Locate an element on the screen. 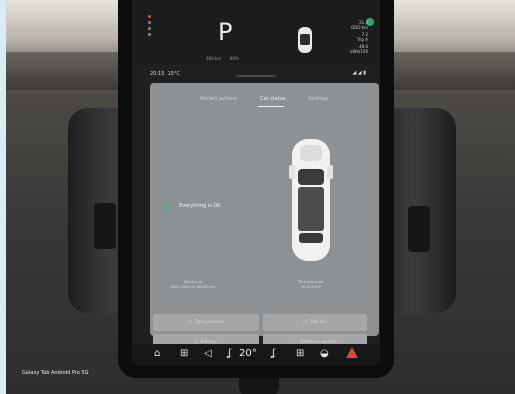  tab-settings: Settings is located at coordinates (318, 99).